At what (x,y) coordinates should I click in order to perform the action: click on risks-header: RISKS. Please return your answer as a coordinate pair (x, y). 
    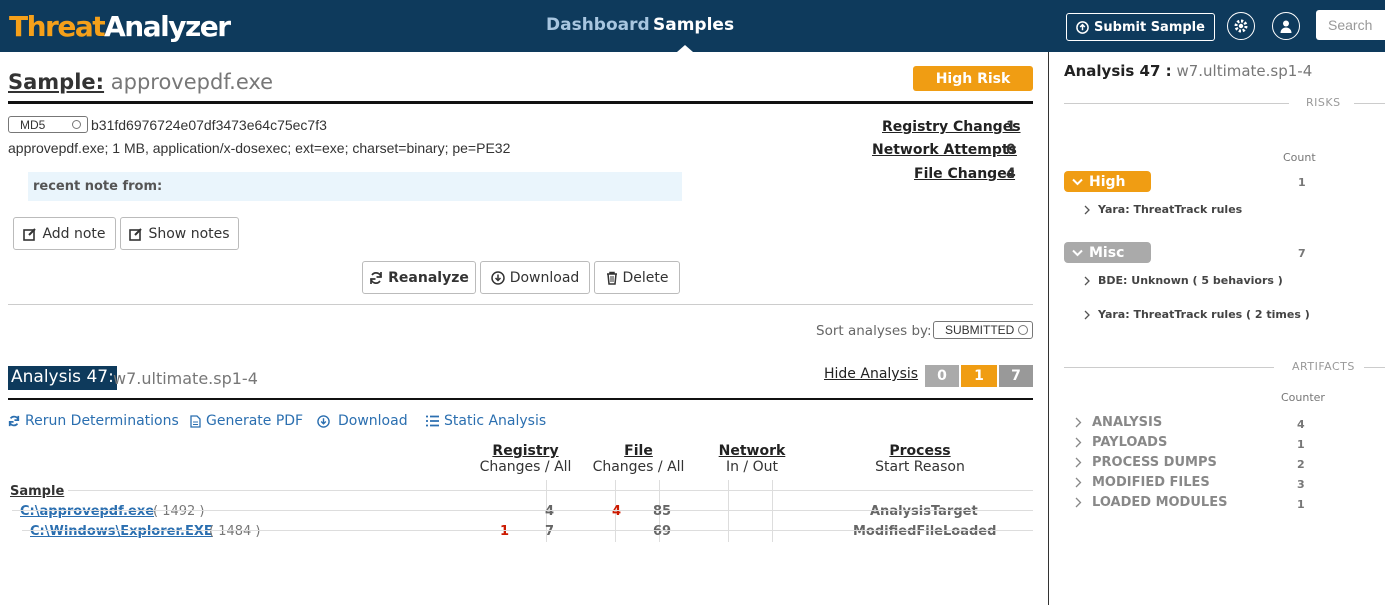
    Looking at the image, I should click on (1323, 102).